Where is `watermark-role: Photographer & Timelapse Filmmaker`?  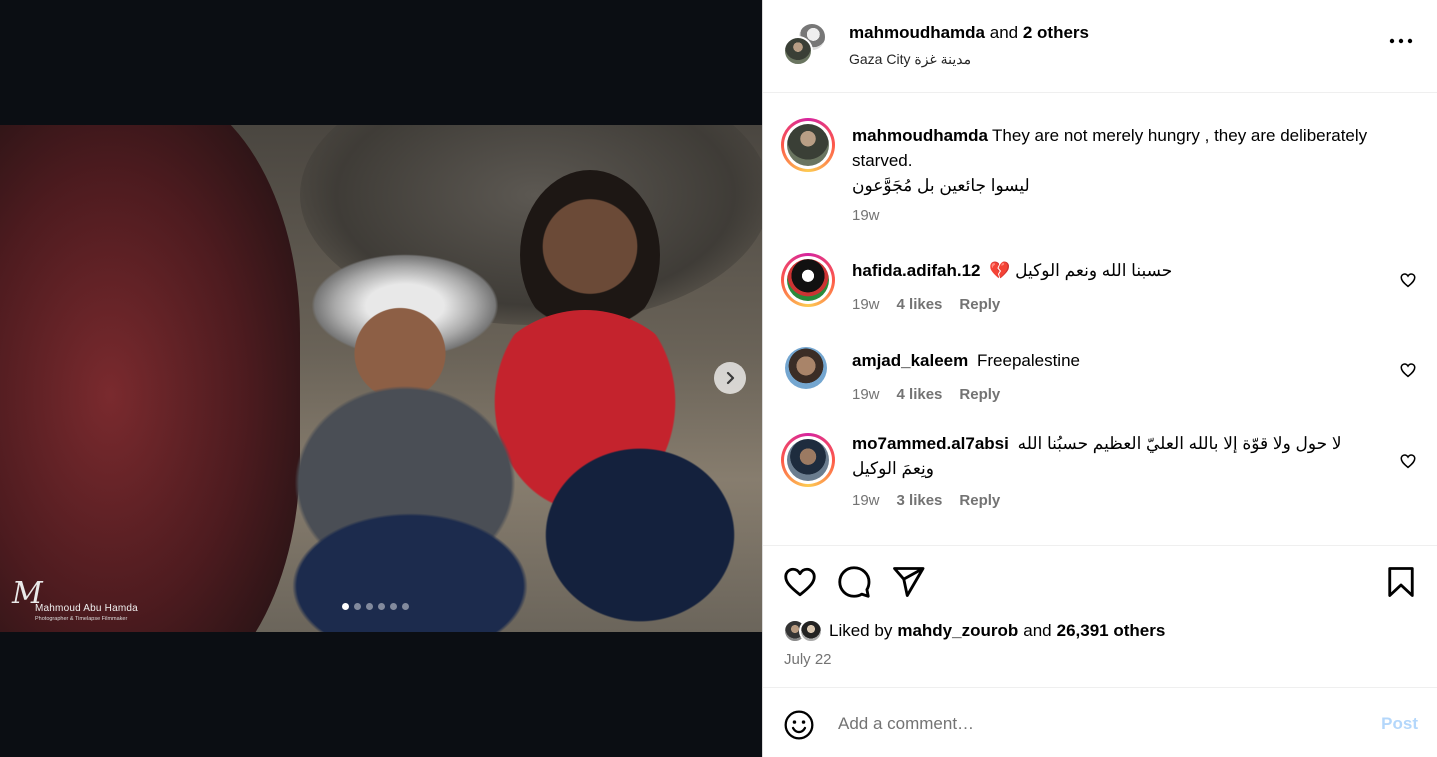
watermark-role: Photographer & Timelapse Filmmaker is located at coordinates (81, 619).